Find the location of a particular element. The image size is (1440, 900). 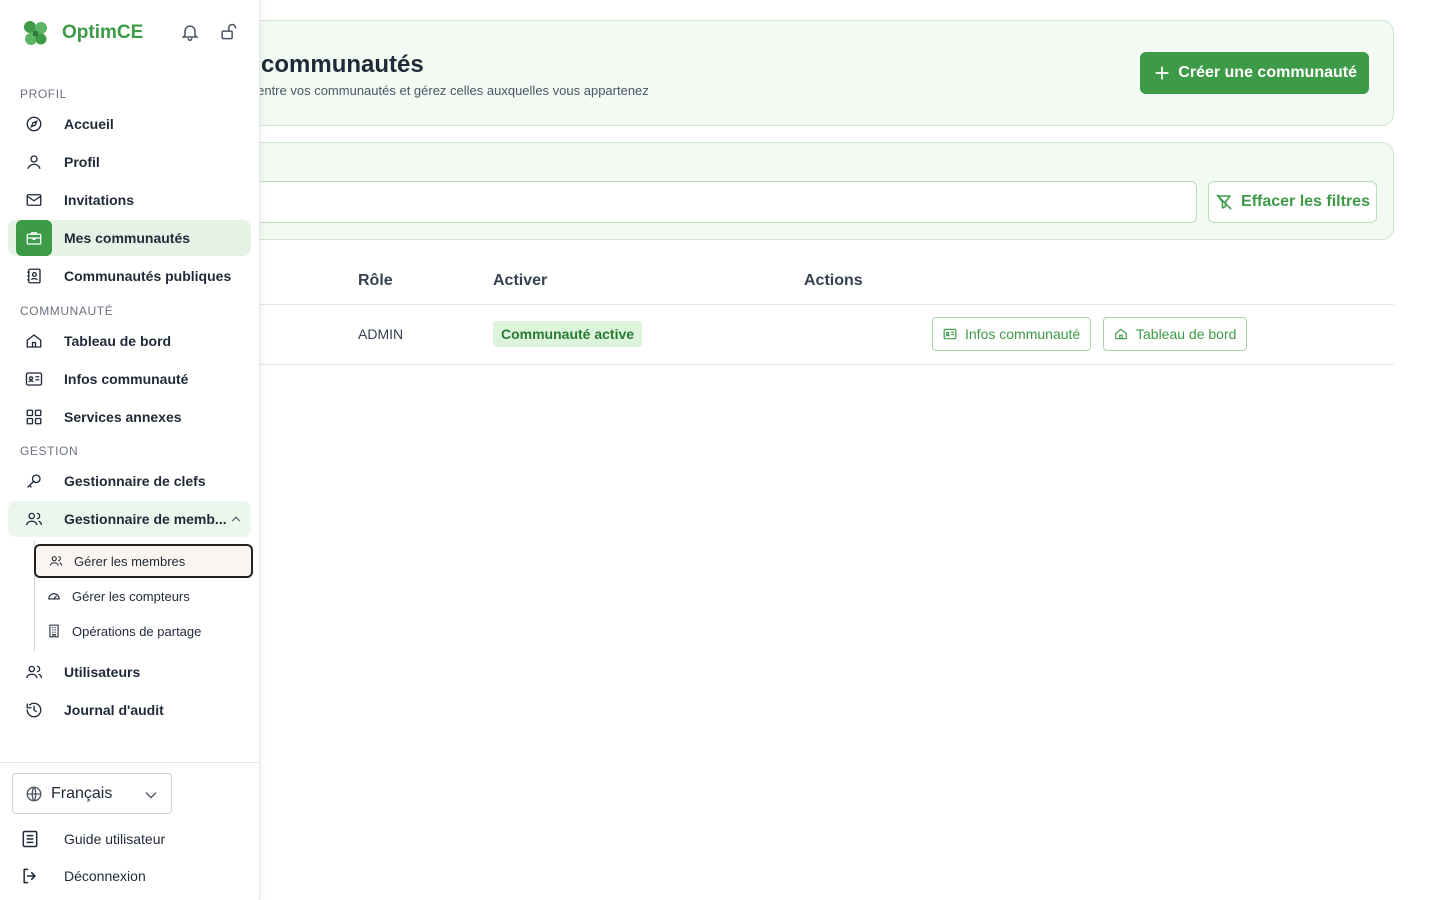

clear-filters-button: Effacer les filtres is located at coordinates (1292, 202).